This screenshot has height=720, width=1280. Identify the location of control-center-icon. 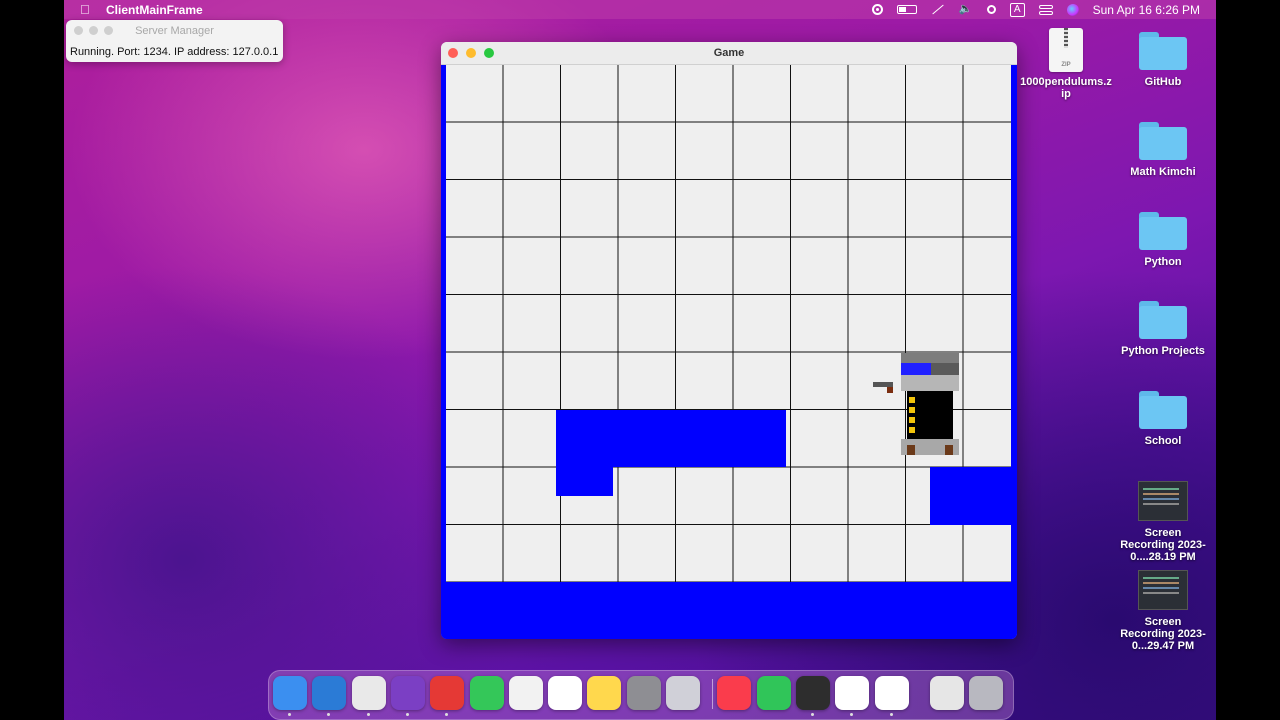
(1045, 9).